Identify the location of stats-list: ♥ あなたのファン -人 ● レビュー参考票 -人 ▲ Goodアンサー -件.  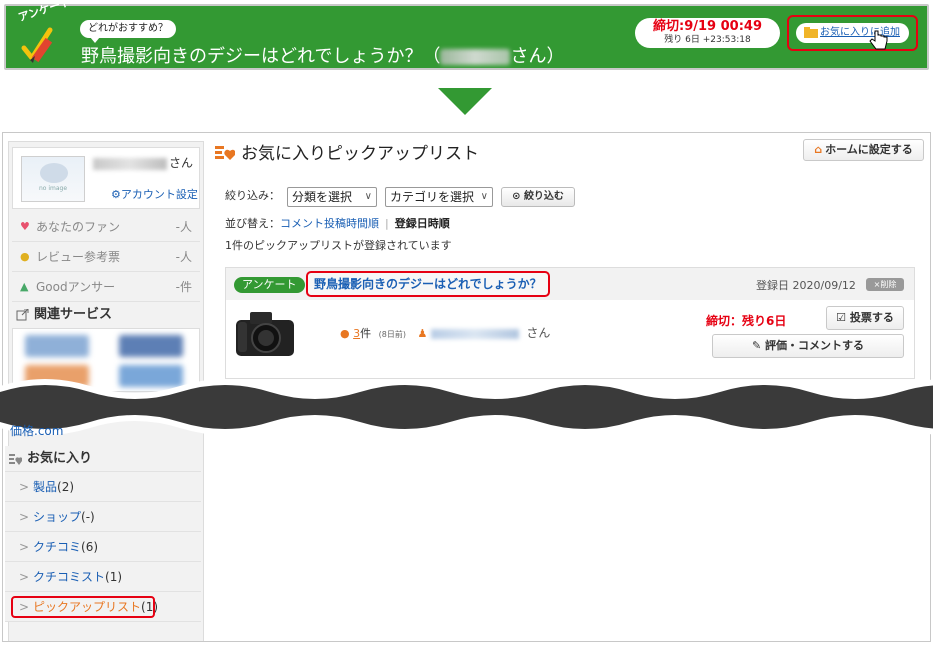
(106, 257).